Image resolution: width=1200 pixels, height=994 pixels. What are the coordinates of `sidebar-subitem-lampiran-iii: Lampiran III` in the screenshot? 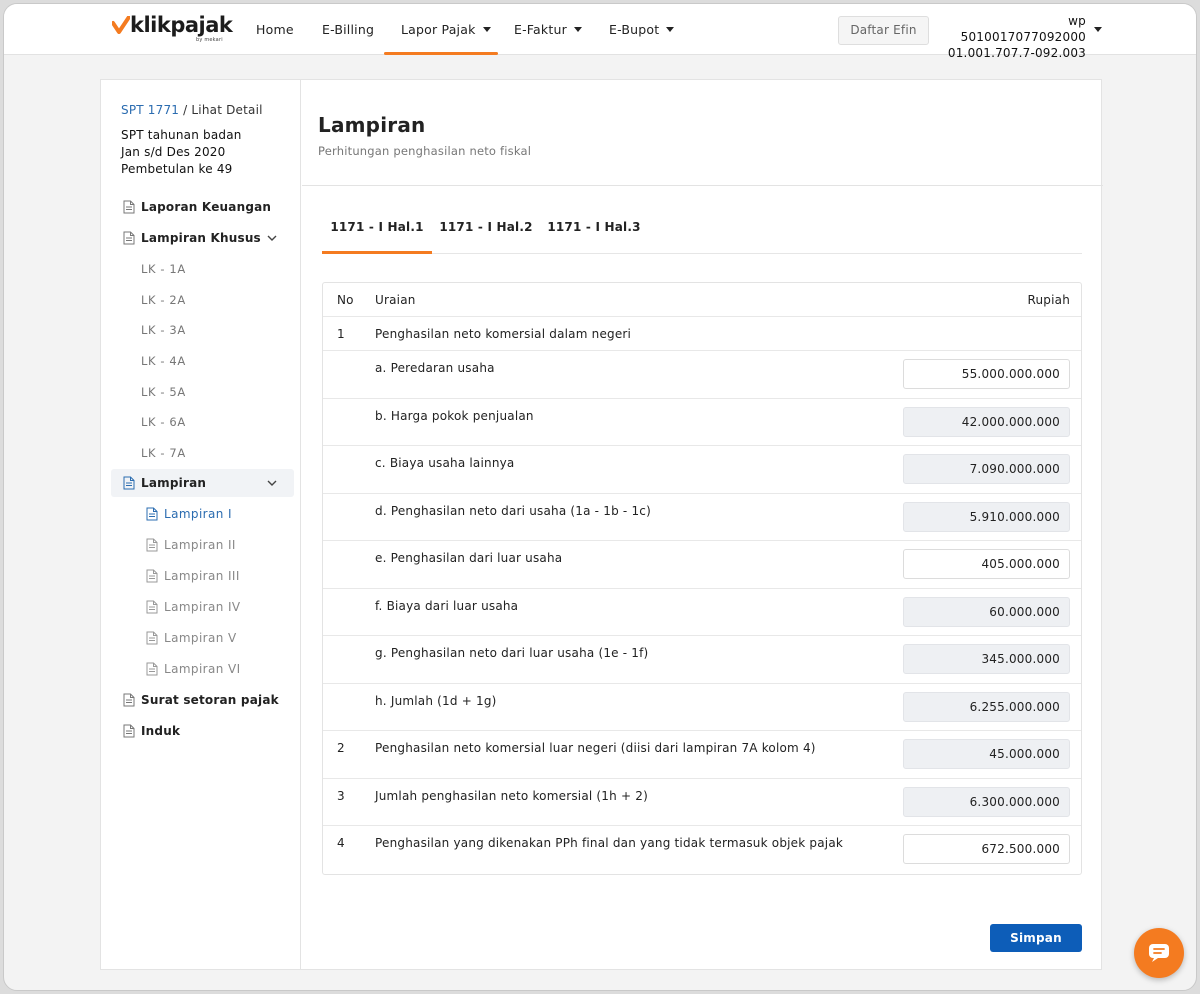 It's located at (201, 576).